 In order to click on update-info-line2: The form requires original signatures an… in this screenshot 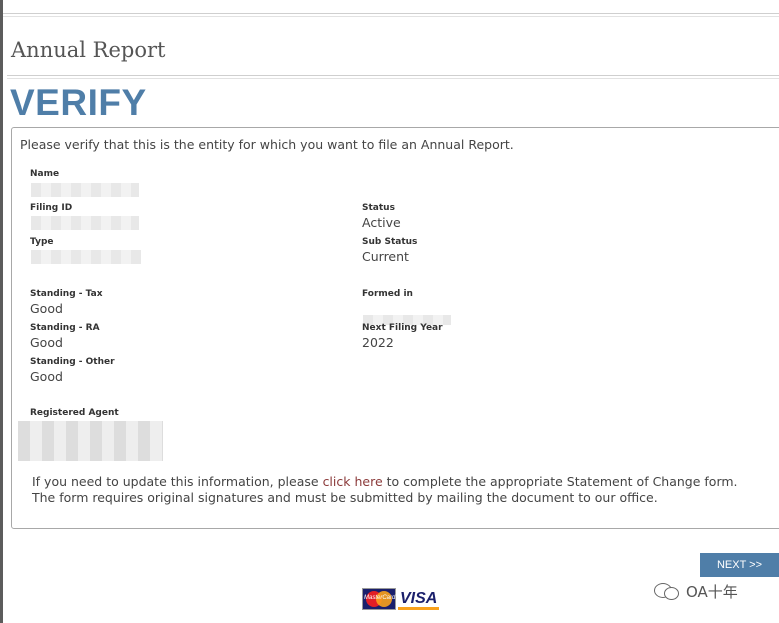, I will do `click(345, 497)`.